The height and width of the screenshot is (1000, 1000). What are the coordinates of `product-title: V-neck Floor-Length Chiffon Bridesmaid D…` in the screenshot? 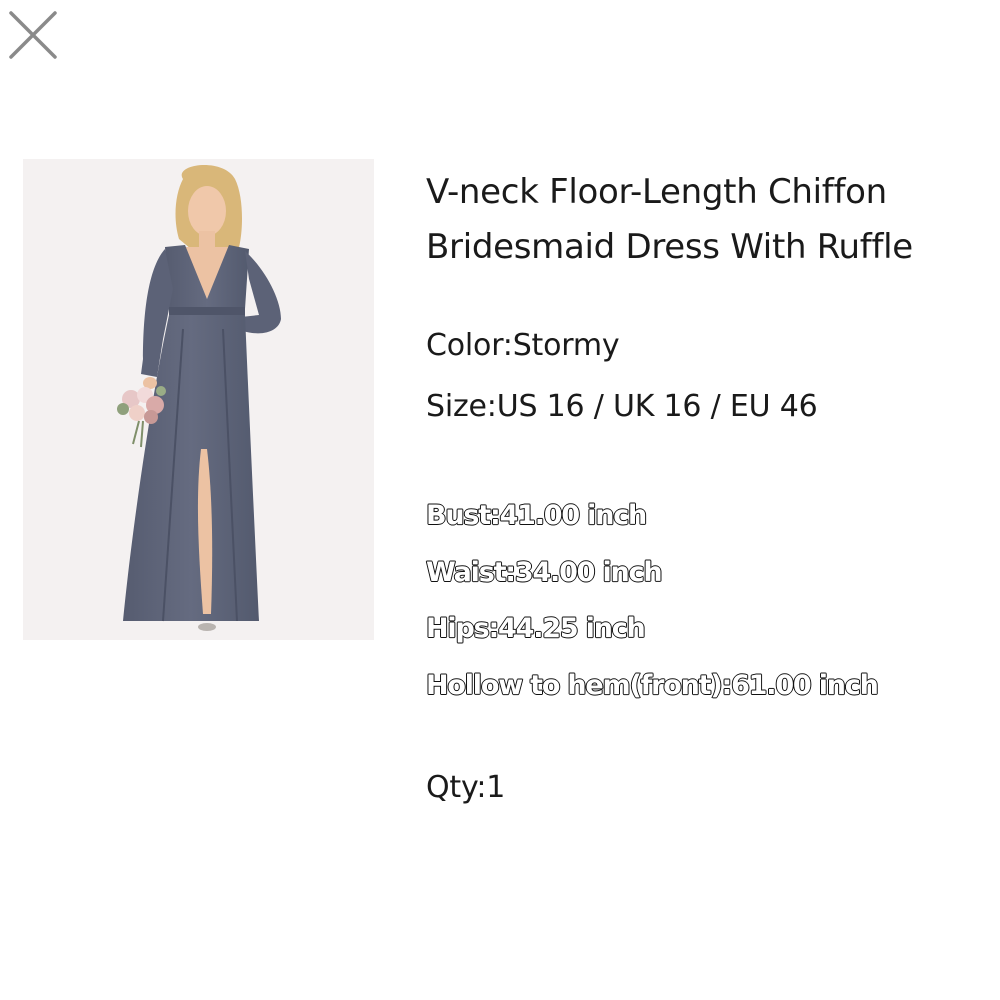 It's located at (713, 220).